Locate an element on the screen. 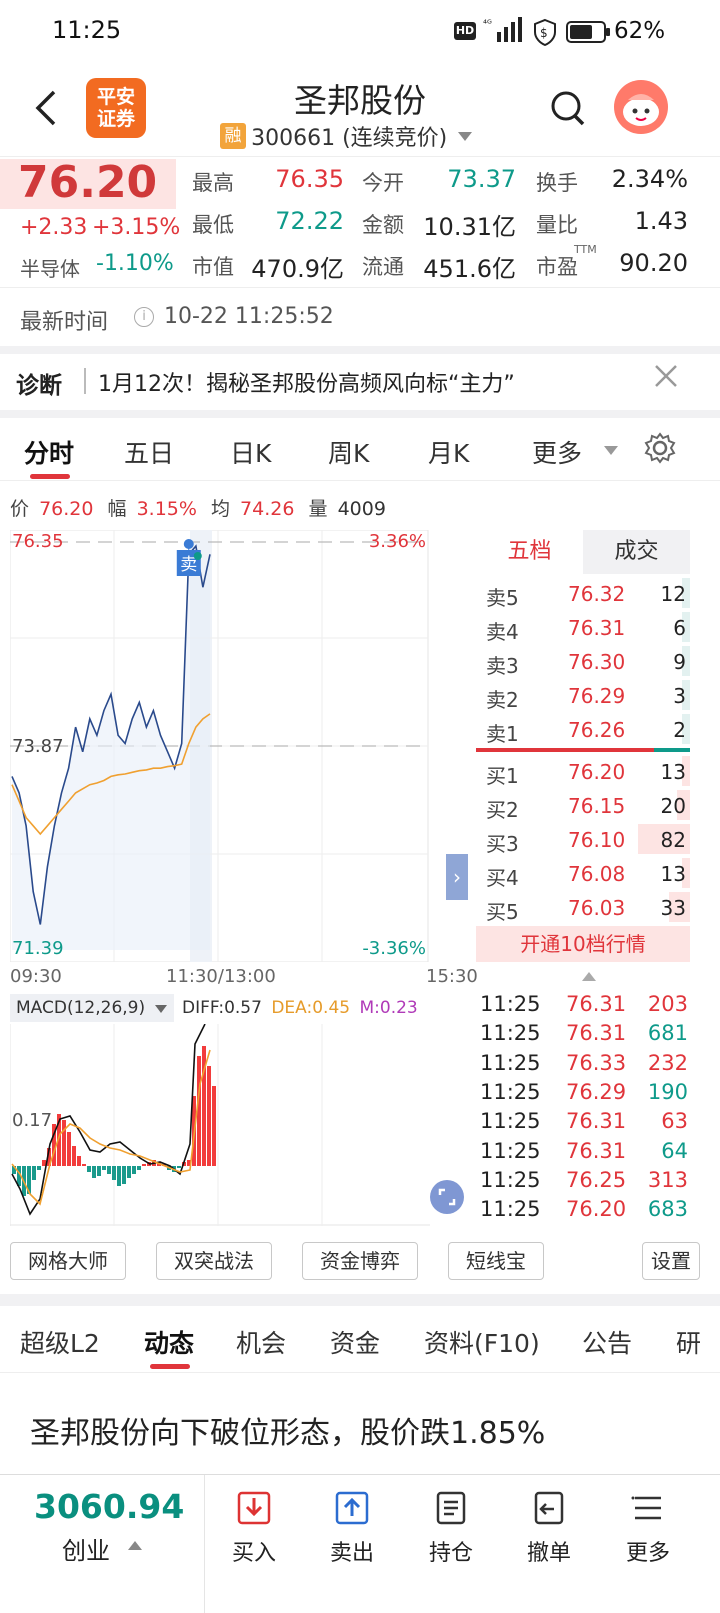 The width and height of the screenshot is (720, 1613). bid-ask-bar-red is located at coordinates (565, 750).